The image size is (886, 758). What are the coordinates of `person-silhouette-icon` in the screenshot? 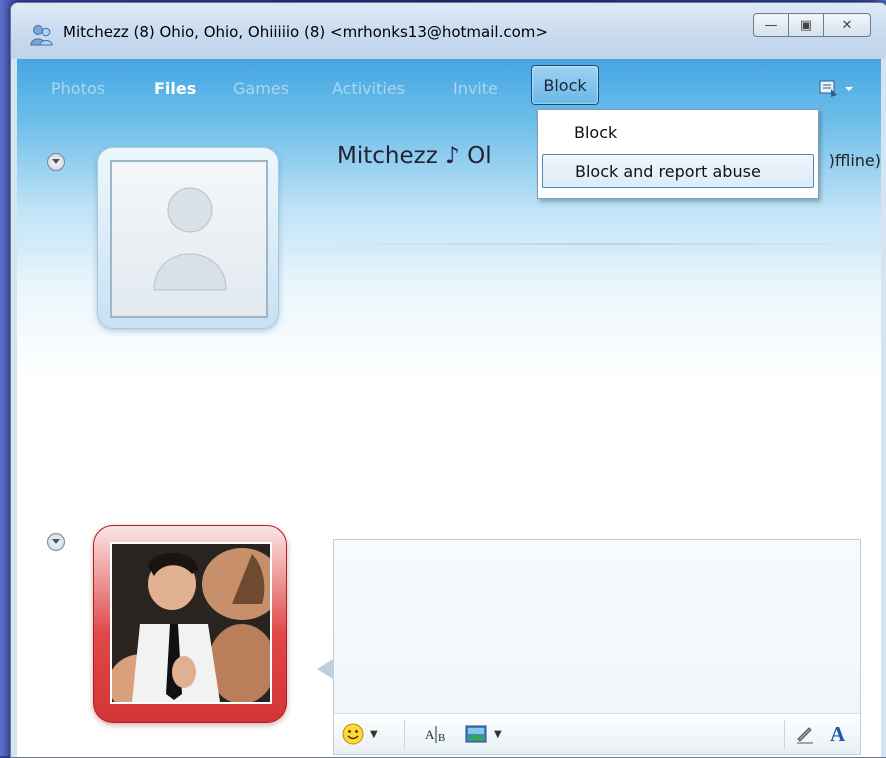 It's located at (190, 239).